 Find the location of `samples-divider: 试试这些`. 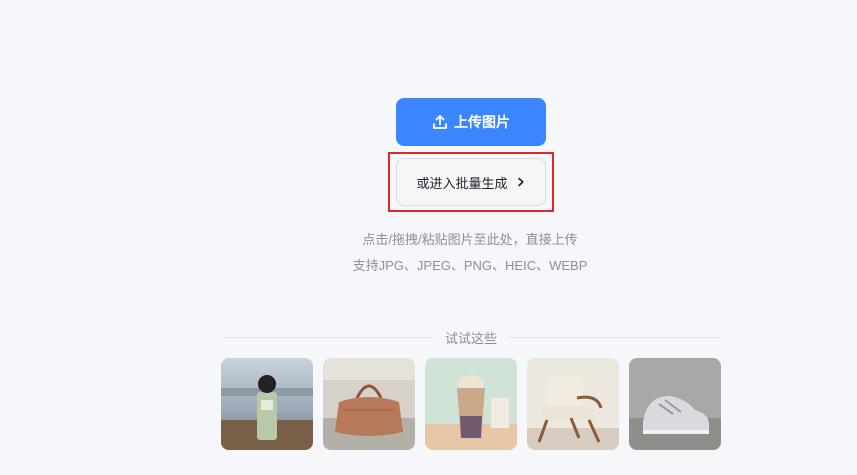

samples-divider: 试试这些 is located at coordinates (471, 337).